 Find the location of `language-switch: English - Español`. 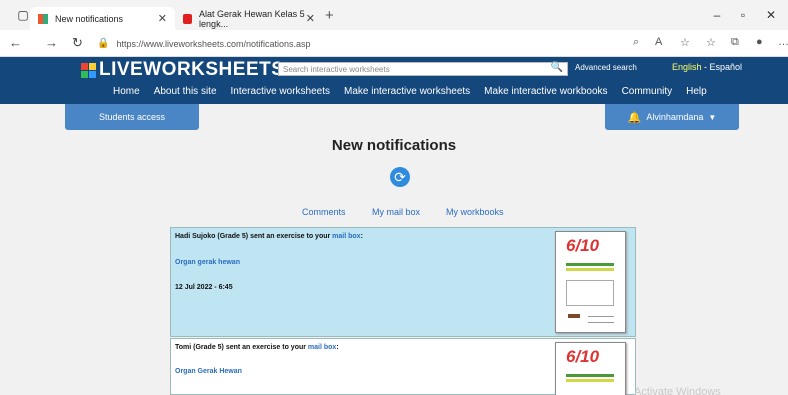

language-switch: English - Español is located at coordinates (707, 67).